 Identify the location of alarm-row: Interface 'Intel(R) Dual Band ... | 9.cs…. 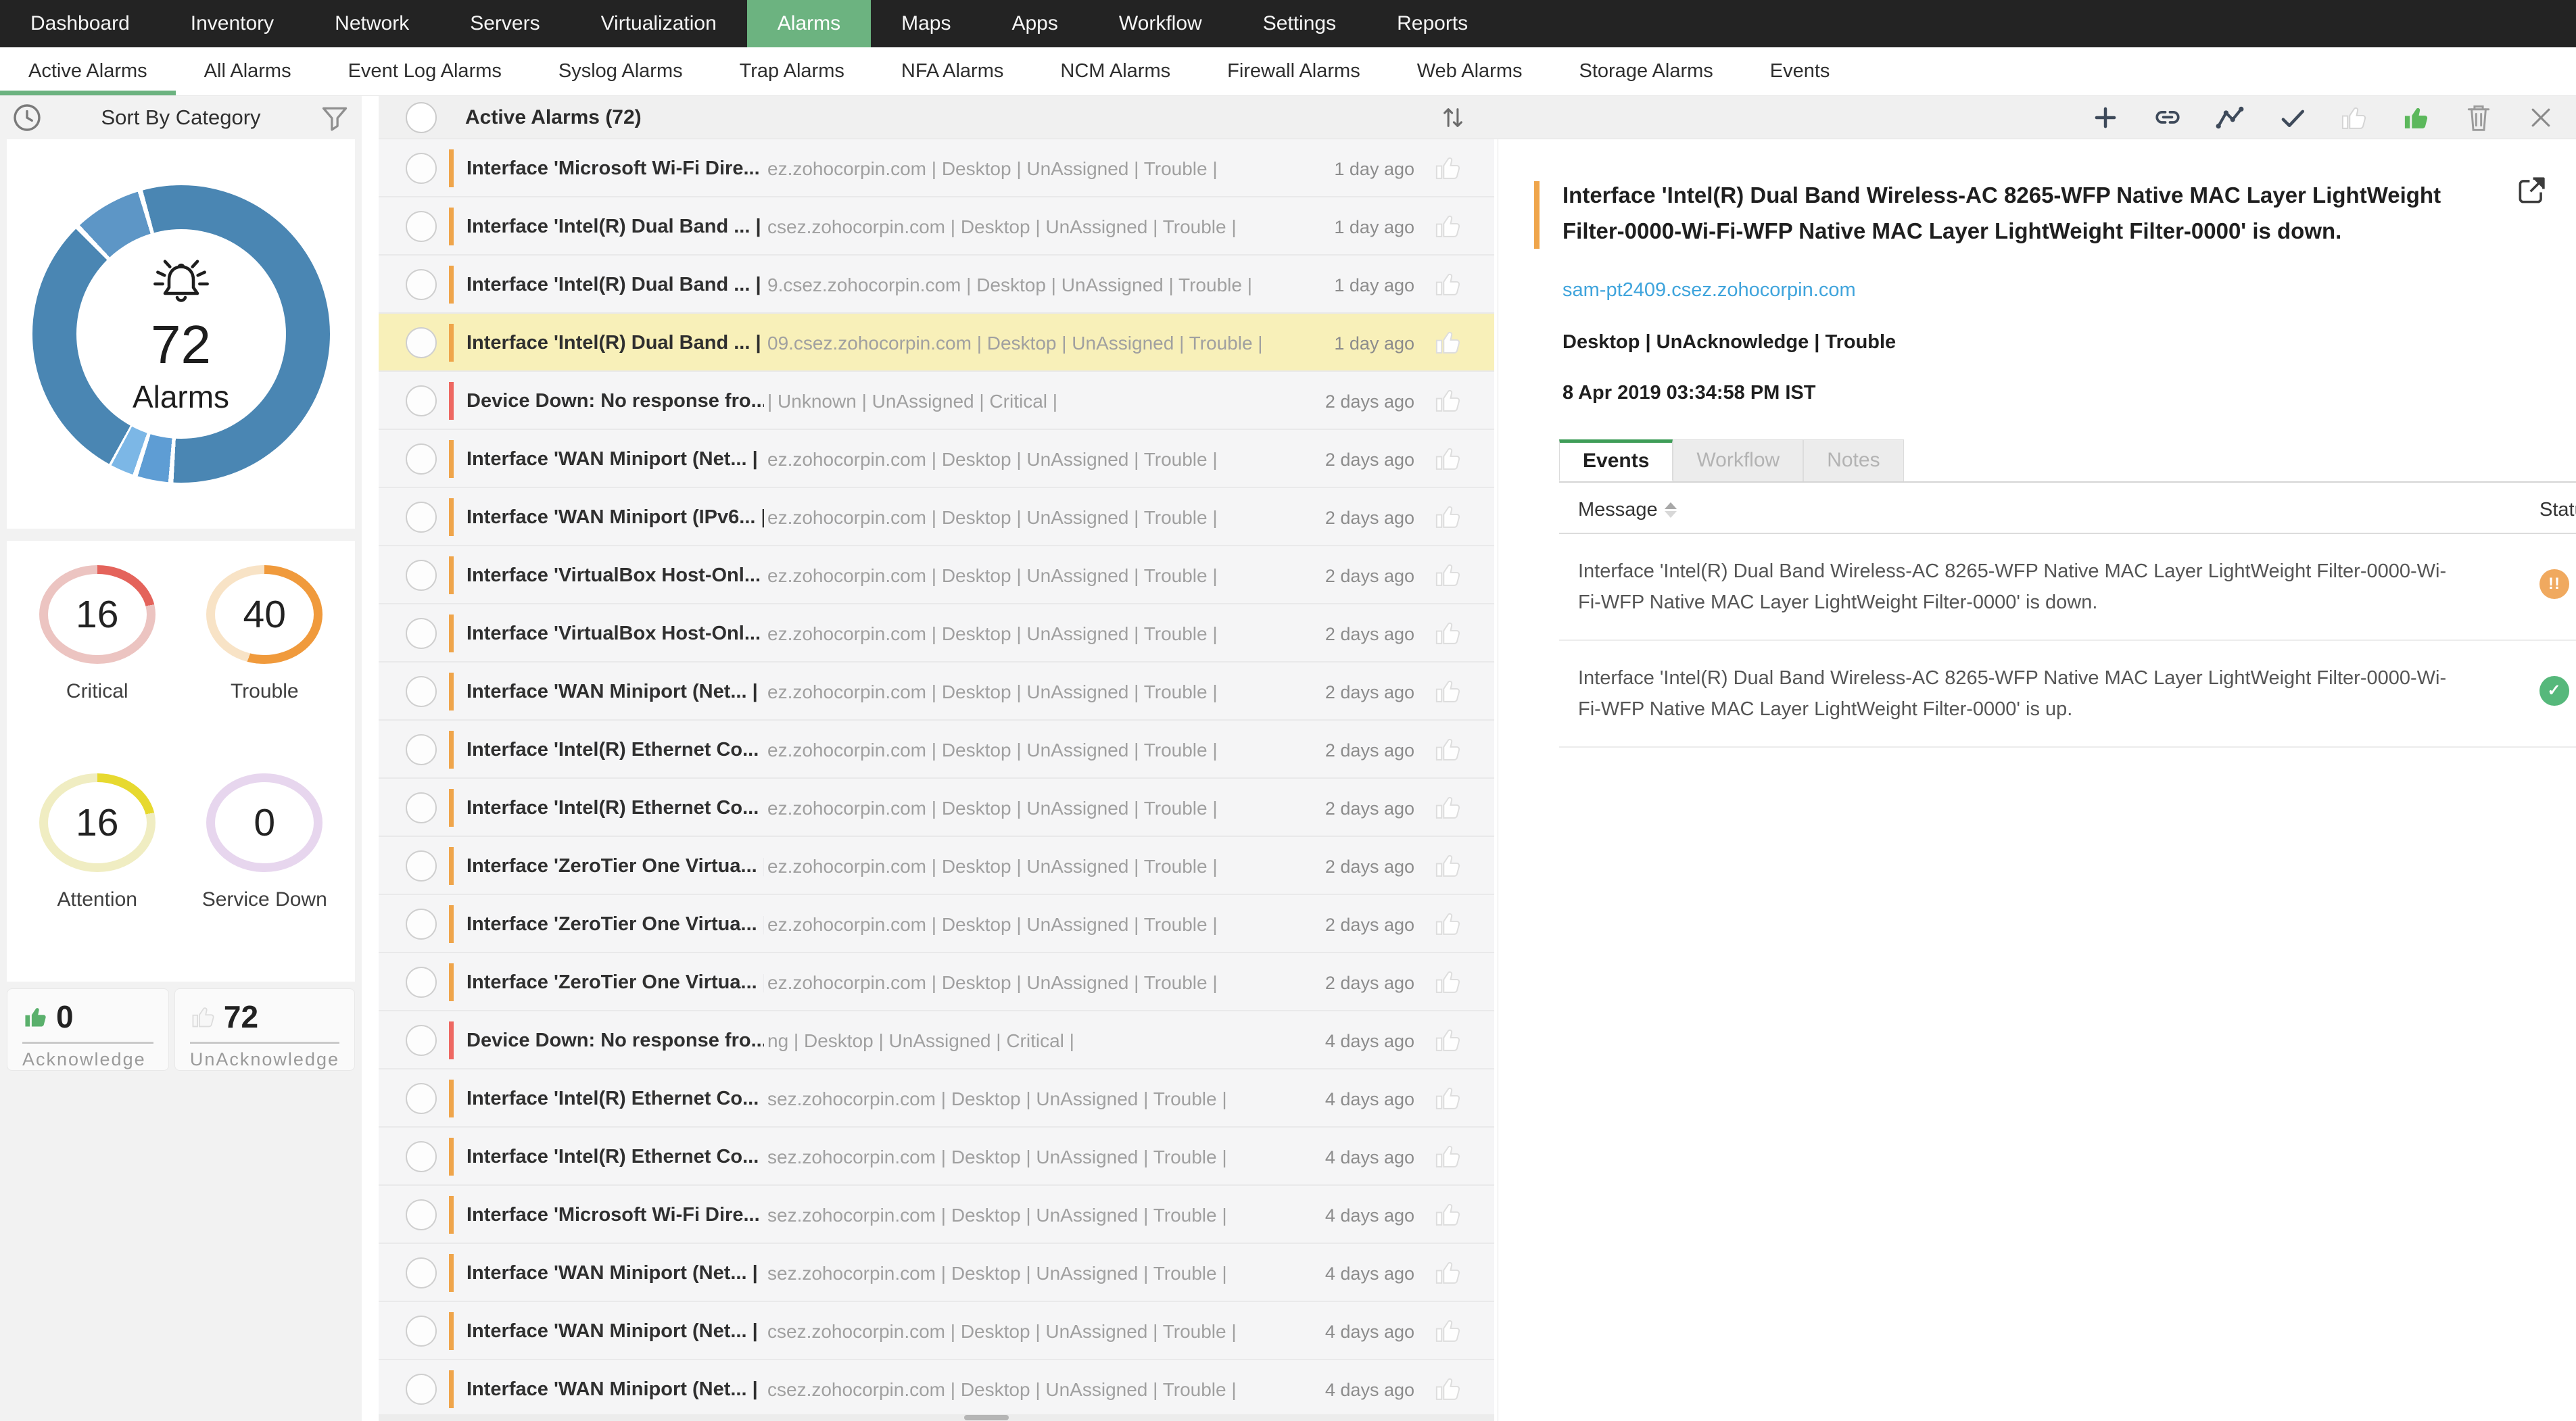
(936, 285).